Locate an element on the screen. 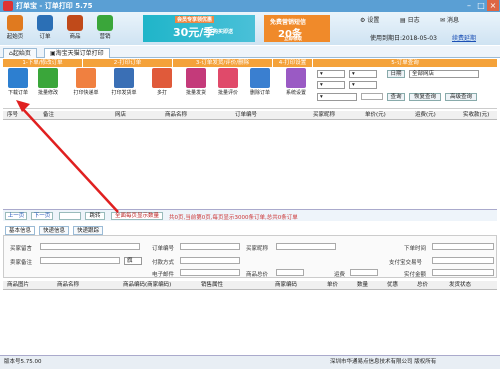  promo-banner-sms: 免费营销短信 20条 立即领取 is located at coordinates (297, 28).